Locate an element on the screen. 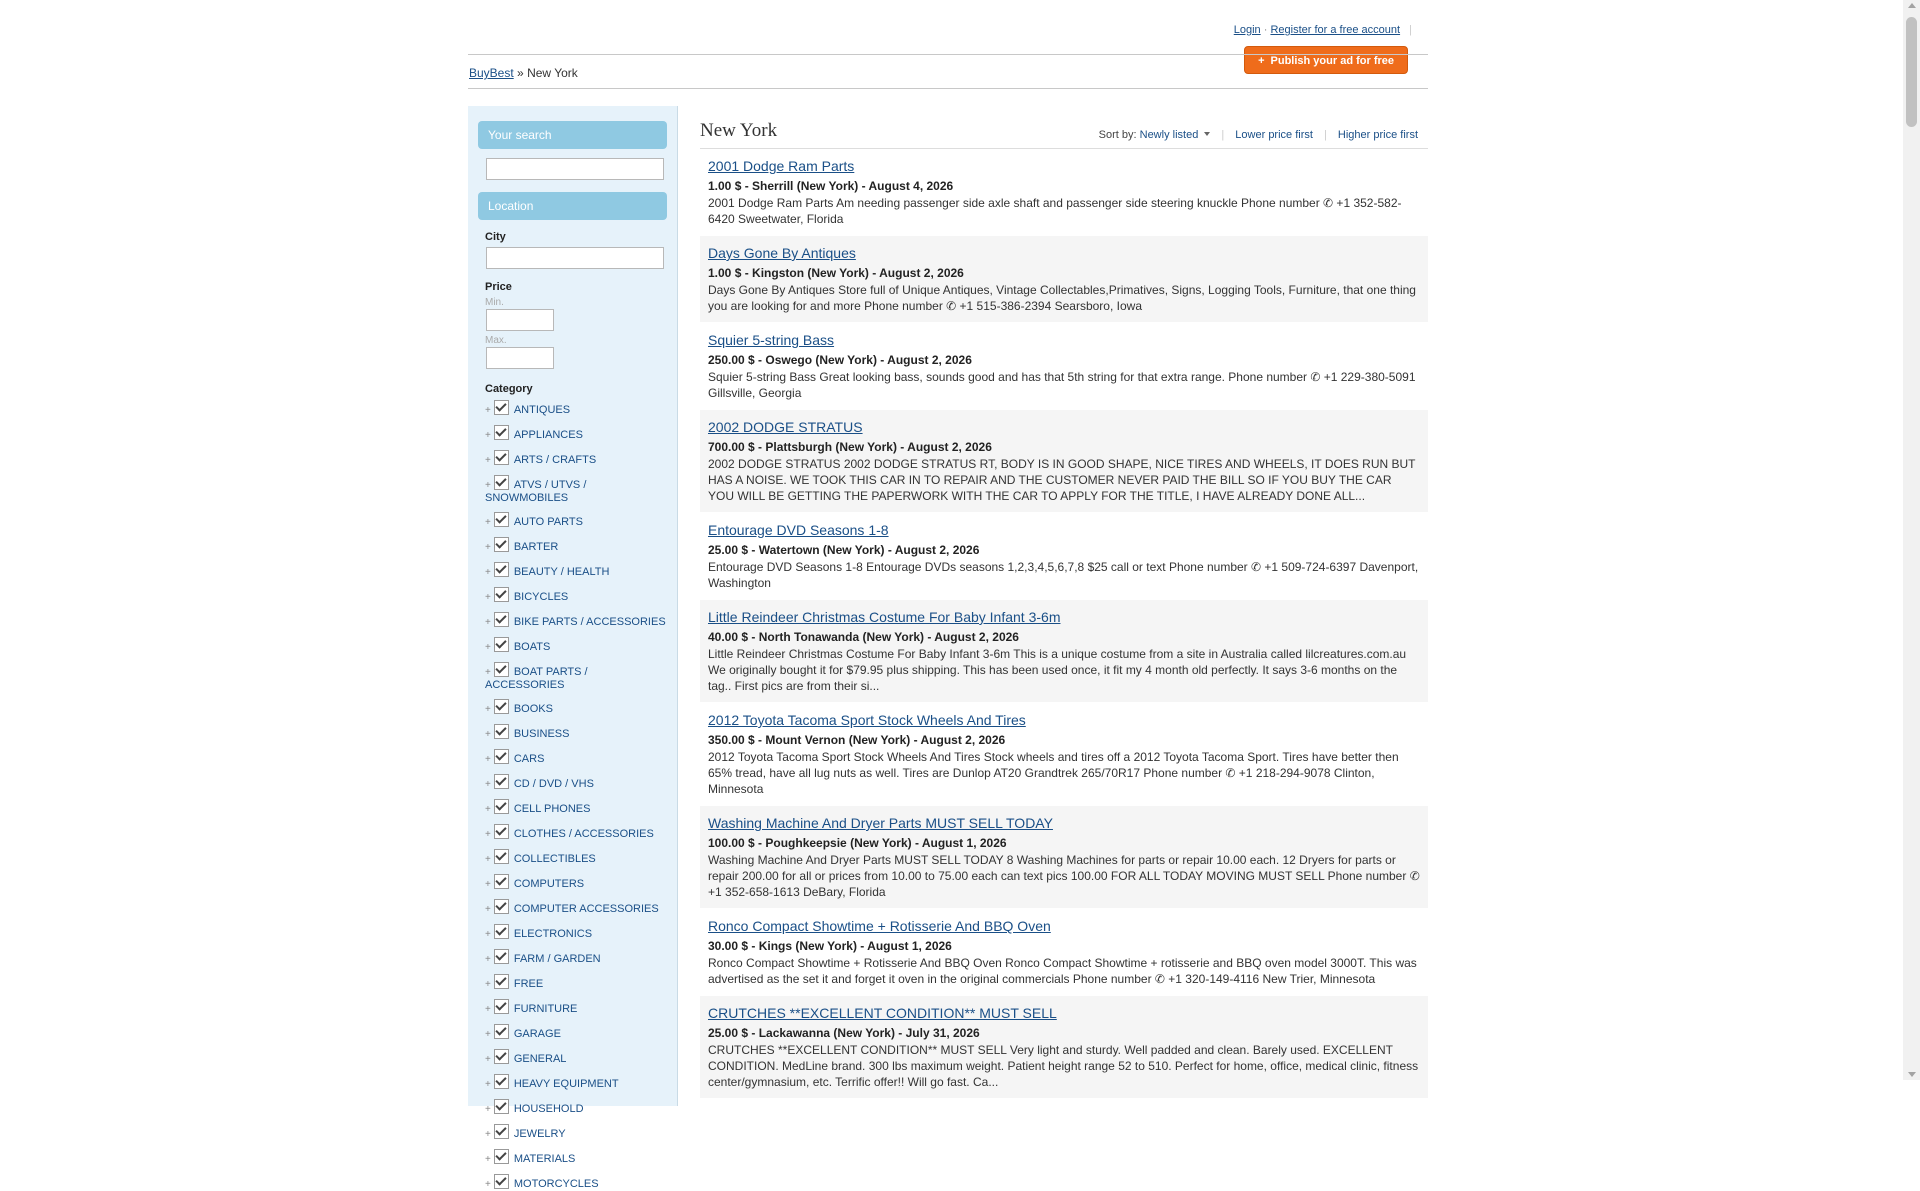 The width and height of the screenshot is (1920, 1191). category-label: BOATS is located at coordinates (532, 647).